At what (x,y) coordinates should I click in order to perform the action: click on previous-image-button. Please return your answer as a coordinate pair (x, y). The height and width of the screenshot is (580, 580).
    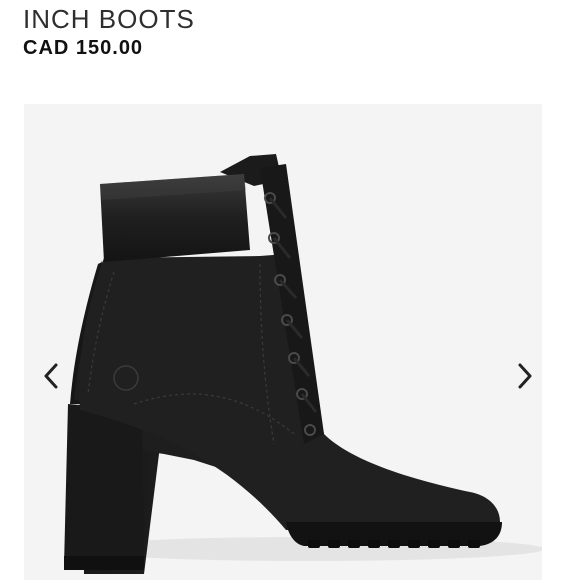
    Looking at the image, I should click on (51, 376).